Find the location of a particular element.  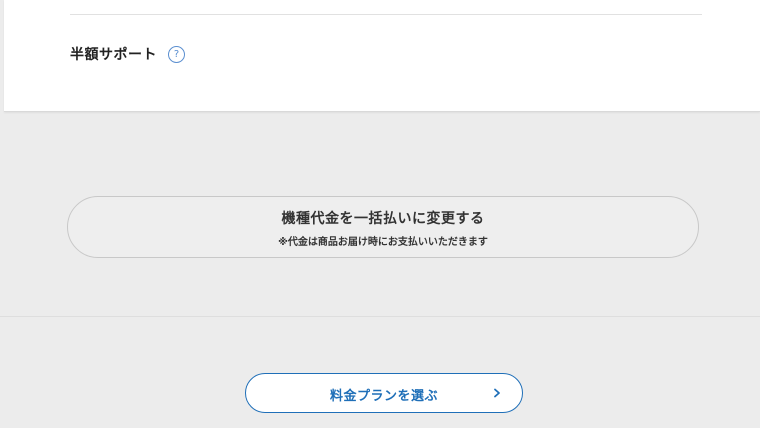

select-plan-button: 料金プランを選ぶ is located at coordinates (384, 393).